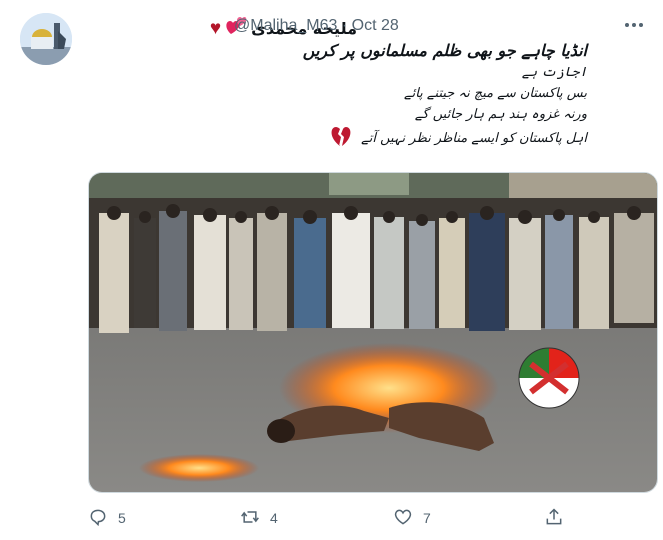 Image resolution: width=663 pixels, height=540 pixels. What do you see at coordinates (375, 25) in the screenshot?
I see `timestamp: Oct 28` at bounding box center [375, 25].